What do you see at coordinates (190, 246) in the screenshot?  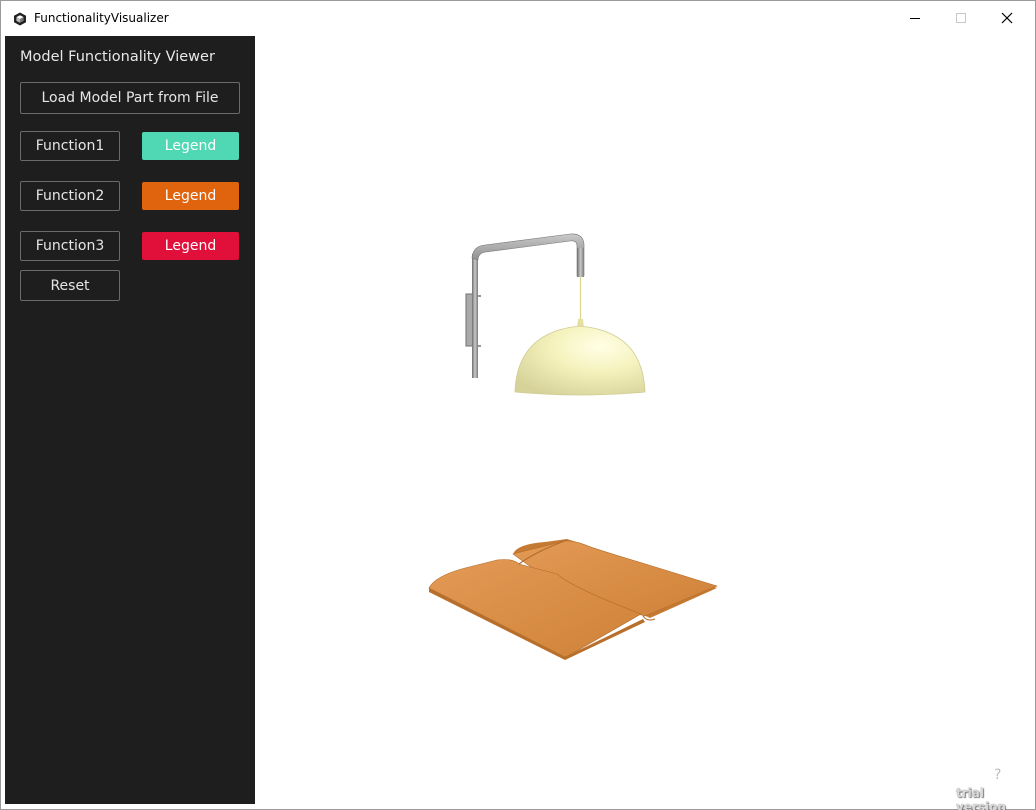 I see `function3-legend: Legend` at bounding box center [190, 246].